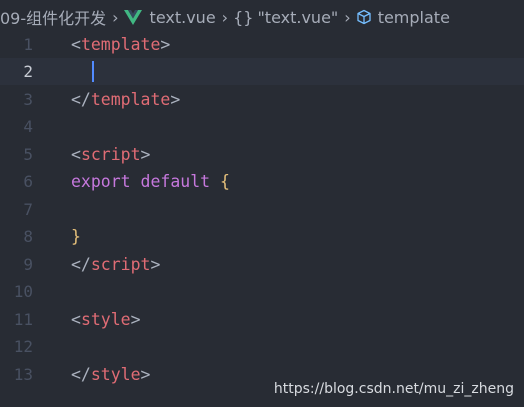 The width and height of the screenshot is (524, 407). What do you see at coordinates (262, 71) in the screenshot?
I see `code-line-active: 2` at bounding box center [262, 71].